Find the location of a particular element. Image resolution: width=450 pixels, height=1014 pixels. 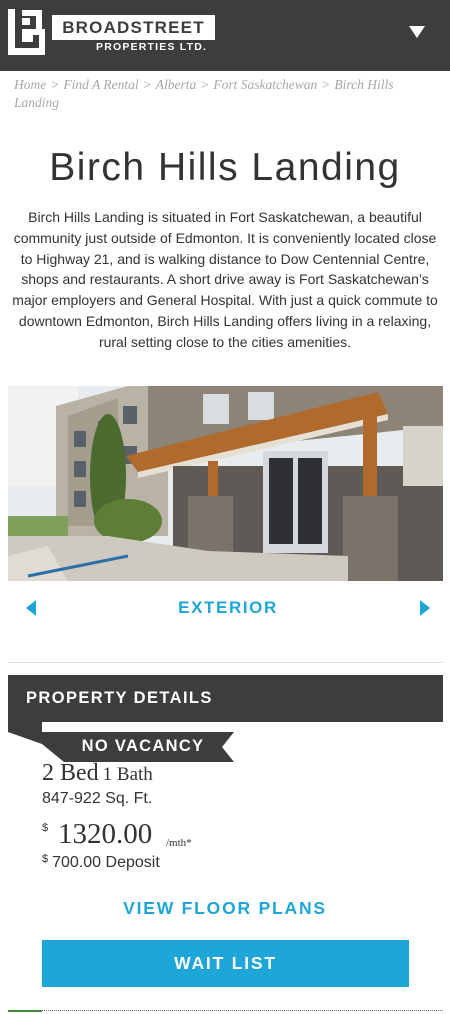

deposit-currency-symbol: $ is located at coordinates (45, 859).